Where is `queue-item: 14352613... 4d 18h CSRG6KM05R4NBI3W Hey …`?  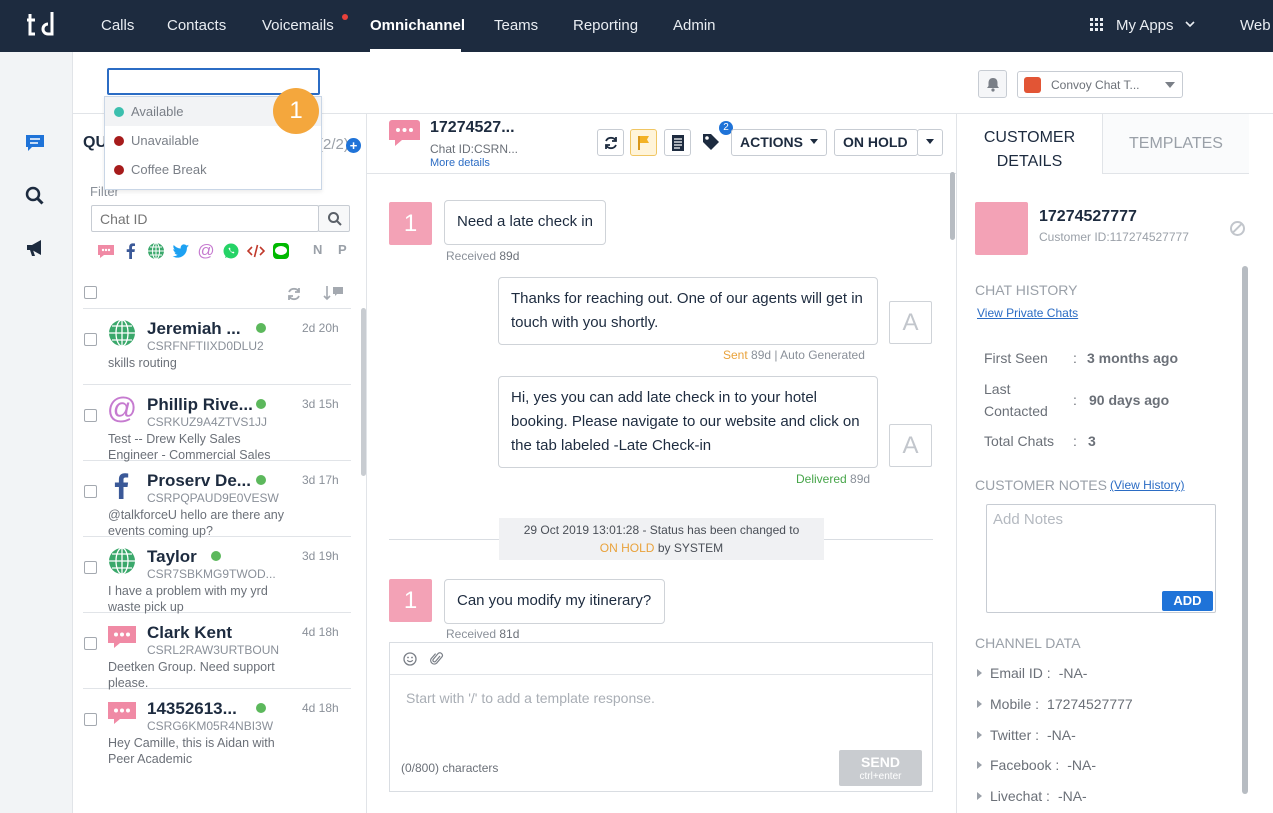
queue-item: 14352613... 4d 18h CSRG6KM05R4NBI3W Hey … is located at coordinates (217, 727).